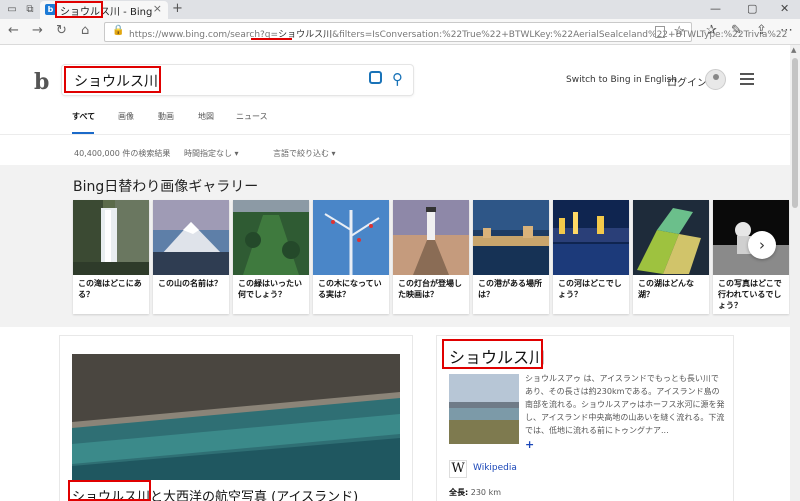 This screenshot has width=800, height=501. What do you see at coordinates (786, 30) in the screenshot?
I see `more-icon: ⋯` at bounding box center [786, 30].